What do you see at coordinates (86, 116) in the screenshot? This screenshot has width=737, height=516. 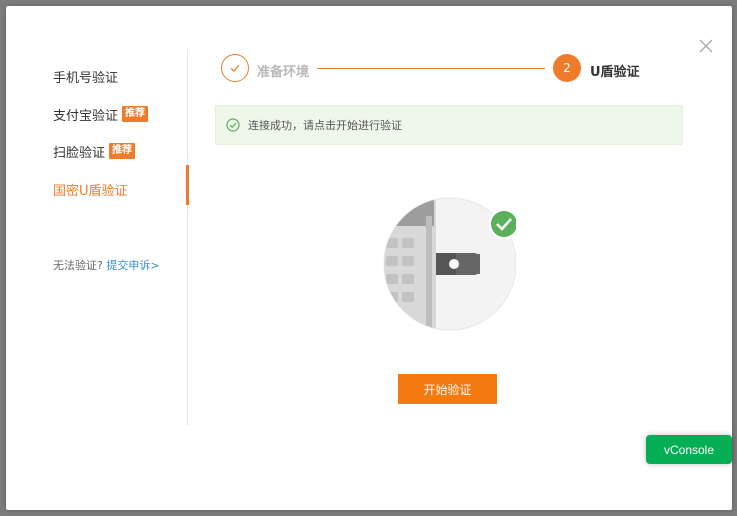 I see `menu-item-label: 支付宝验证` at bounding box center [86, 116].